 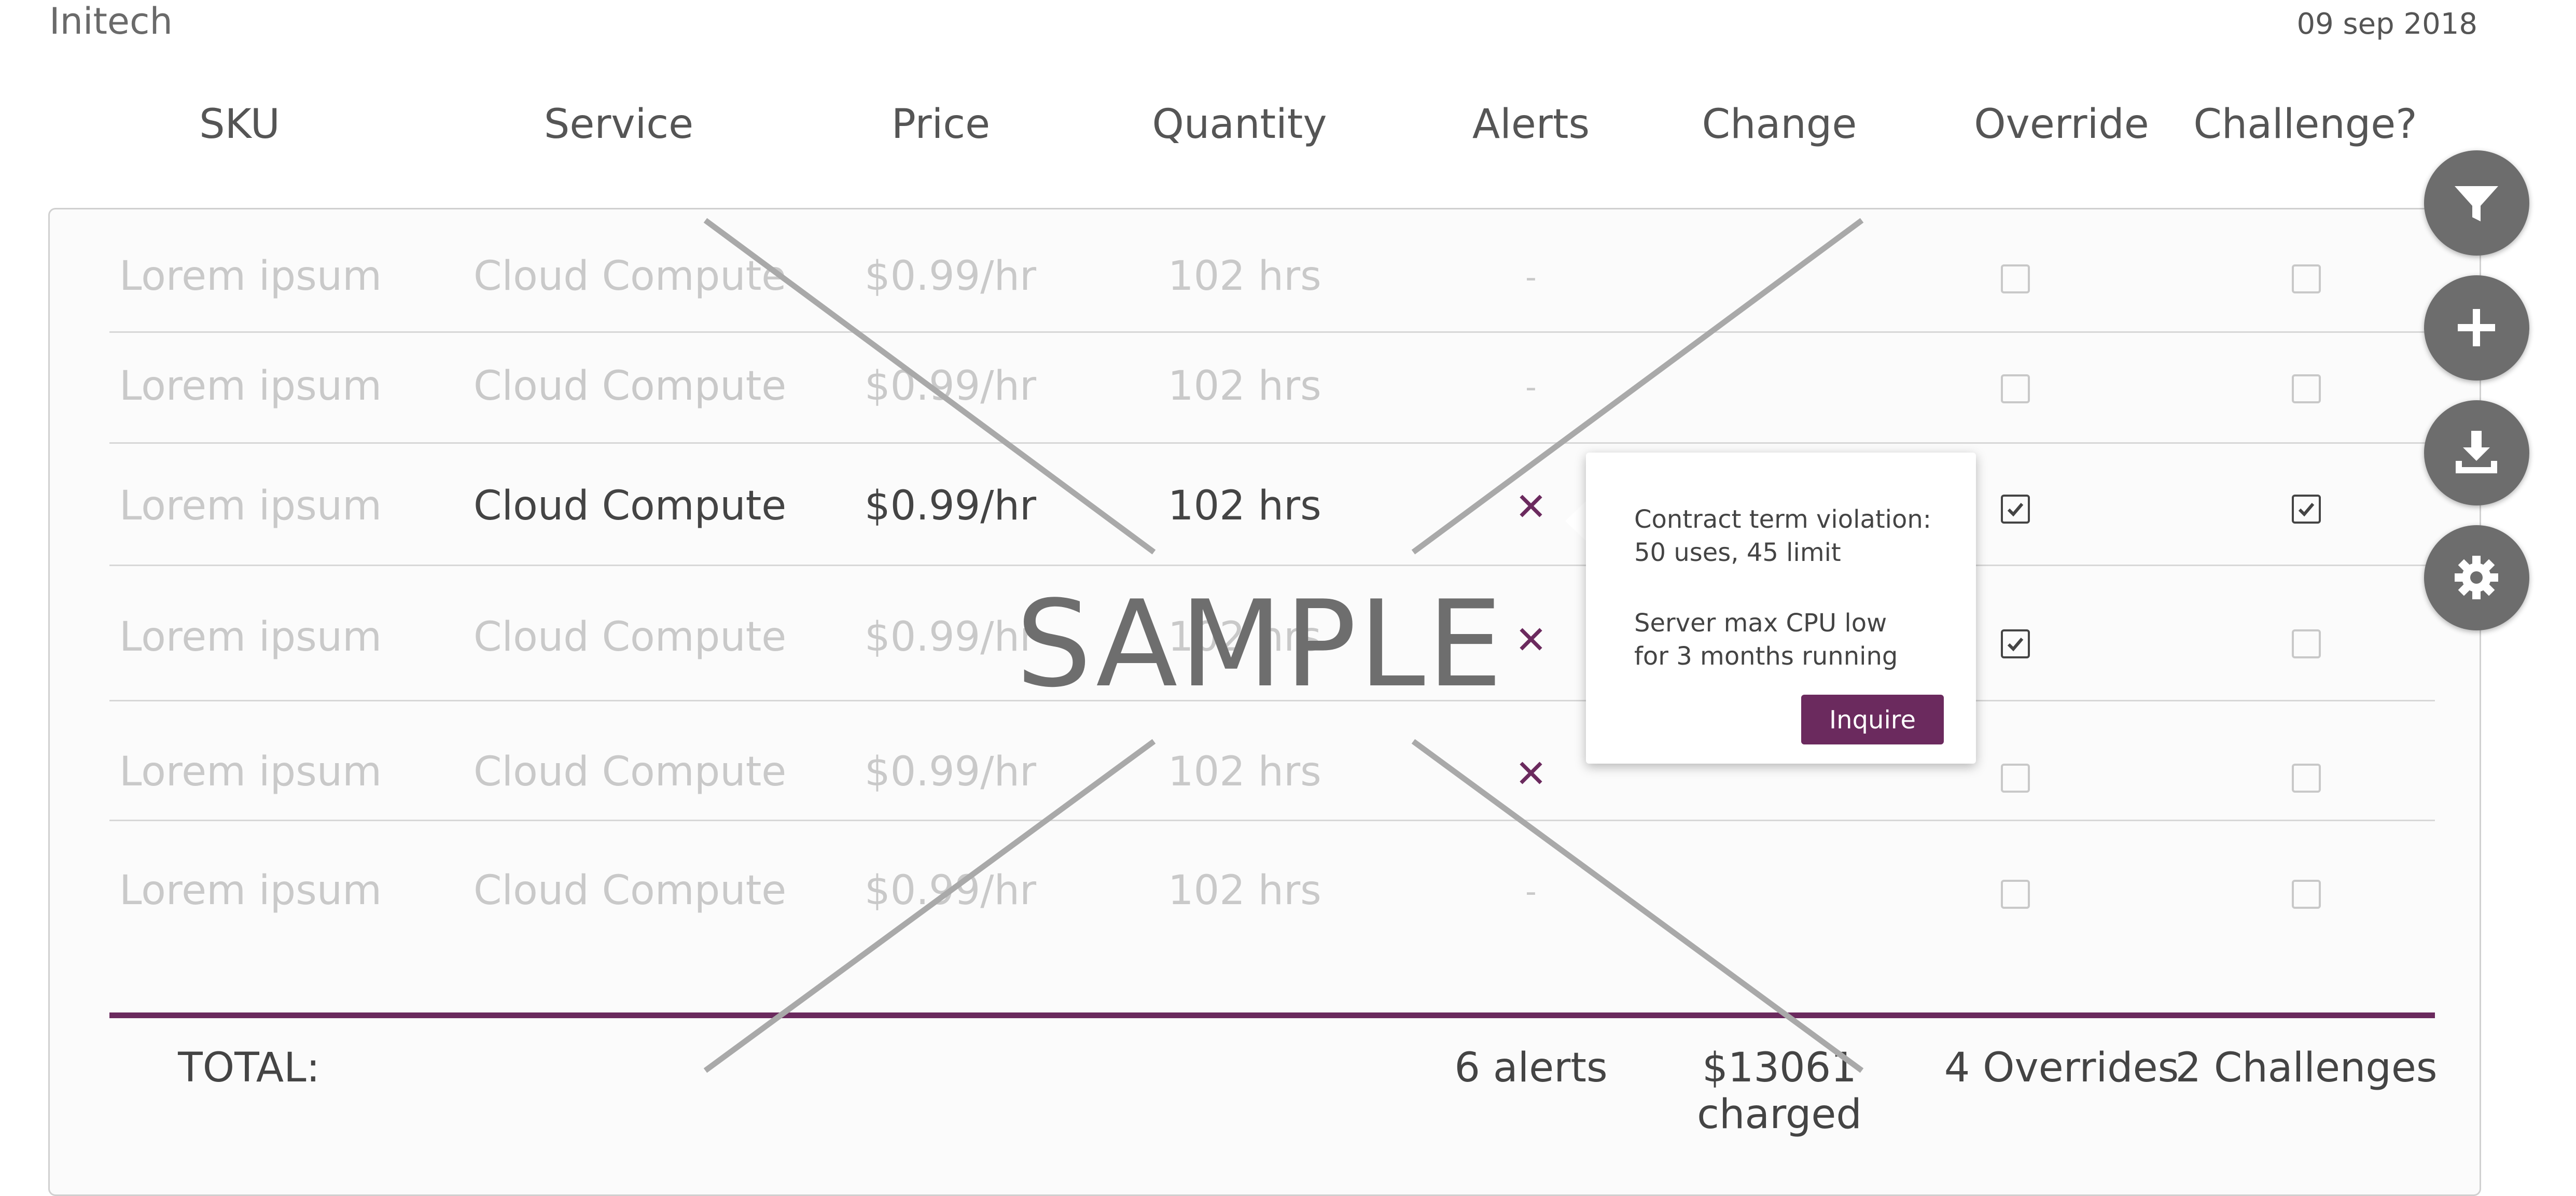 What do you see at coordinates (2305, 124) in the screenshot?
I see `column-header-challenge: Challenge?` at bounding box center [2305, 124].